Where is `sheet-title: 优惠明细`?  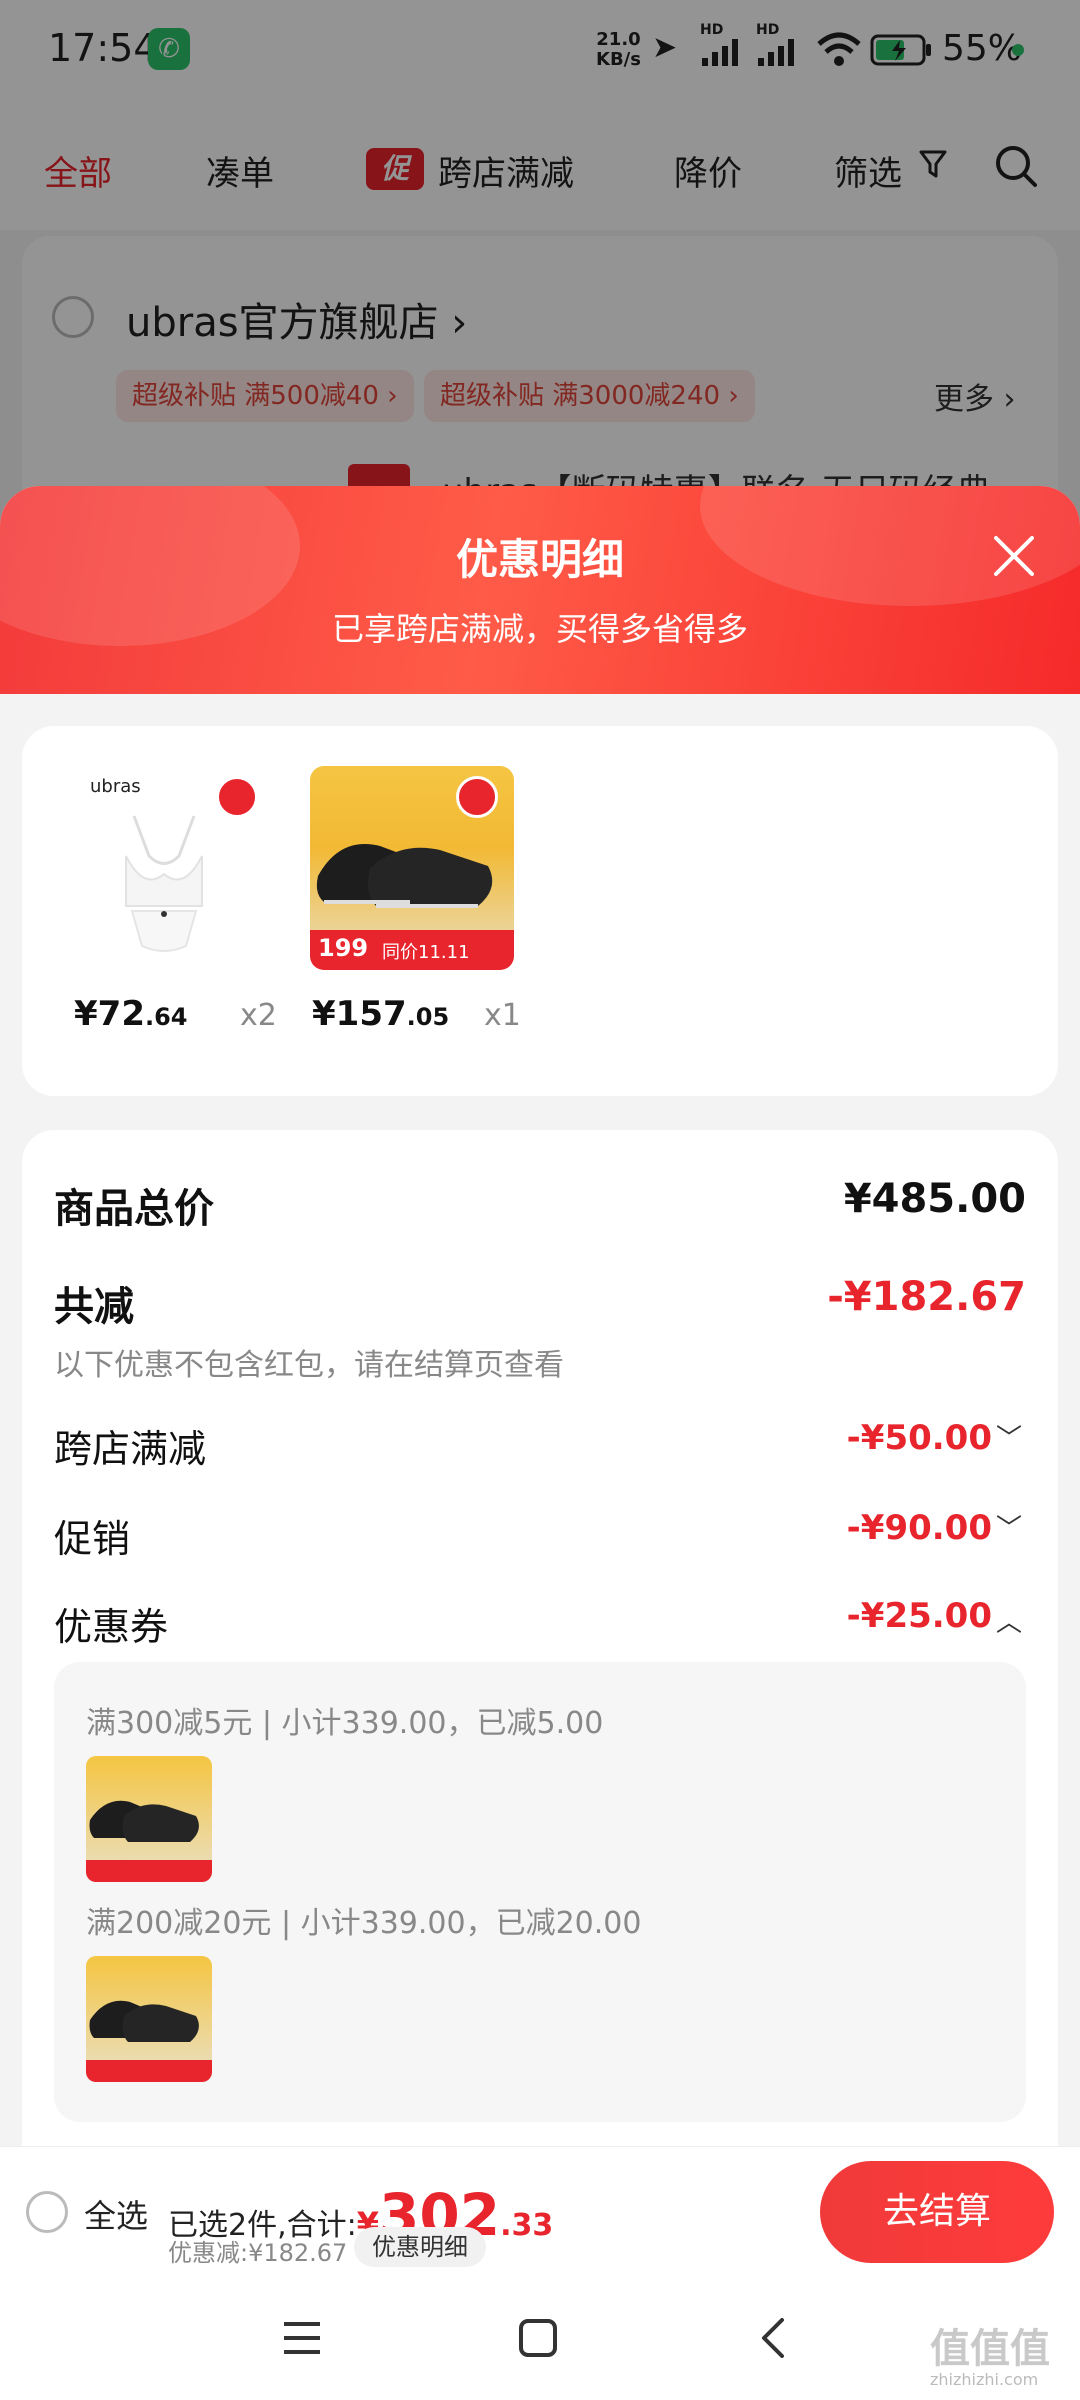 sheet-title: 优惠明细 is located at coordinates (539, 559).